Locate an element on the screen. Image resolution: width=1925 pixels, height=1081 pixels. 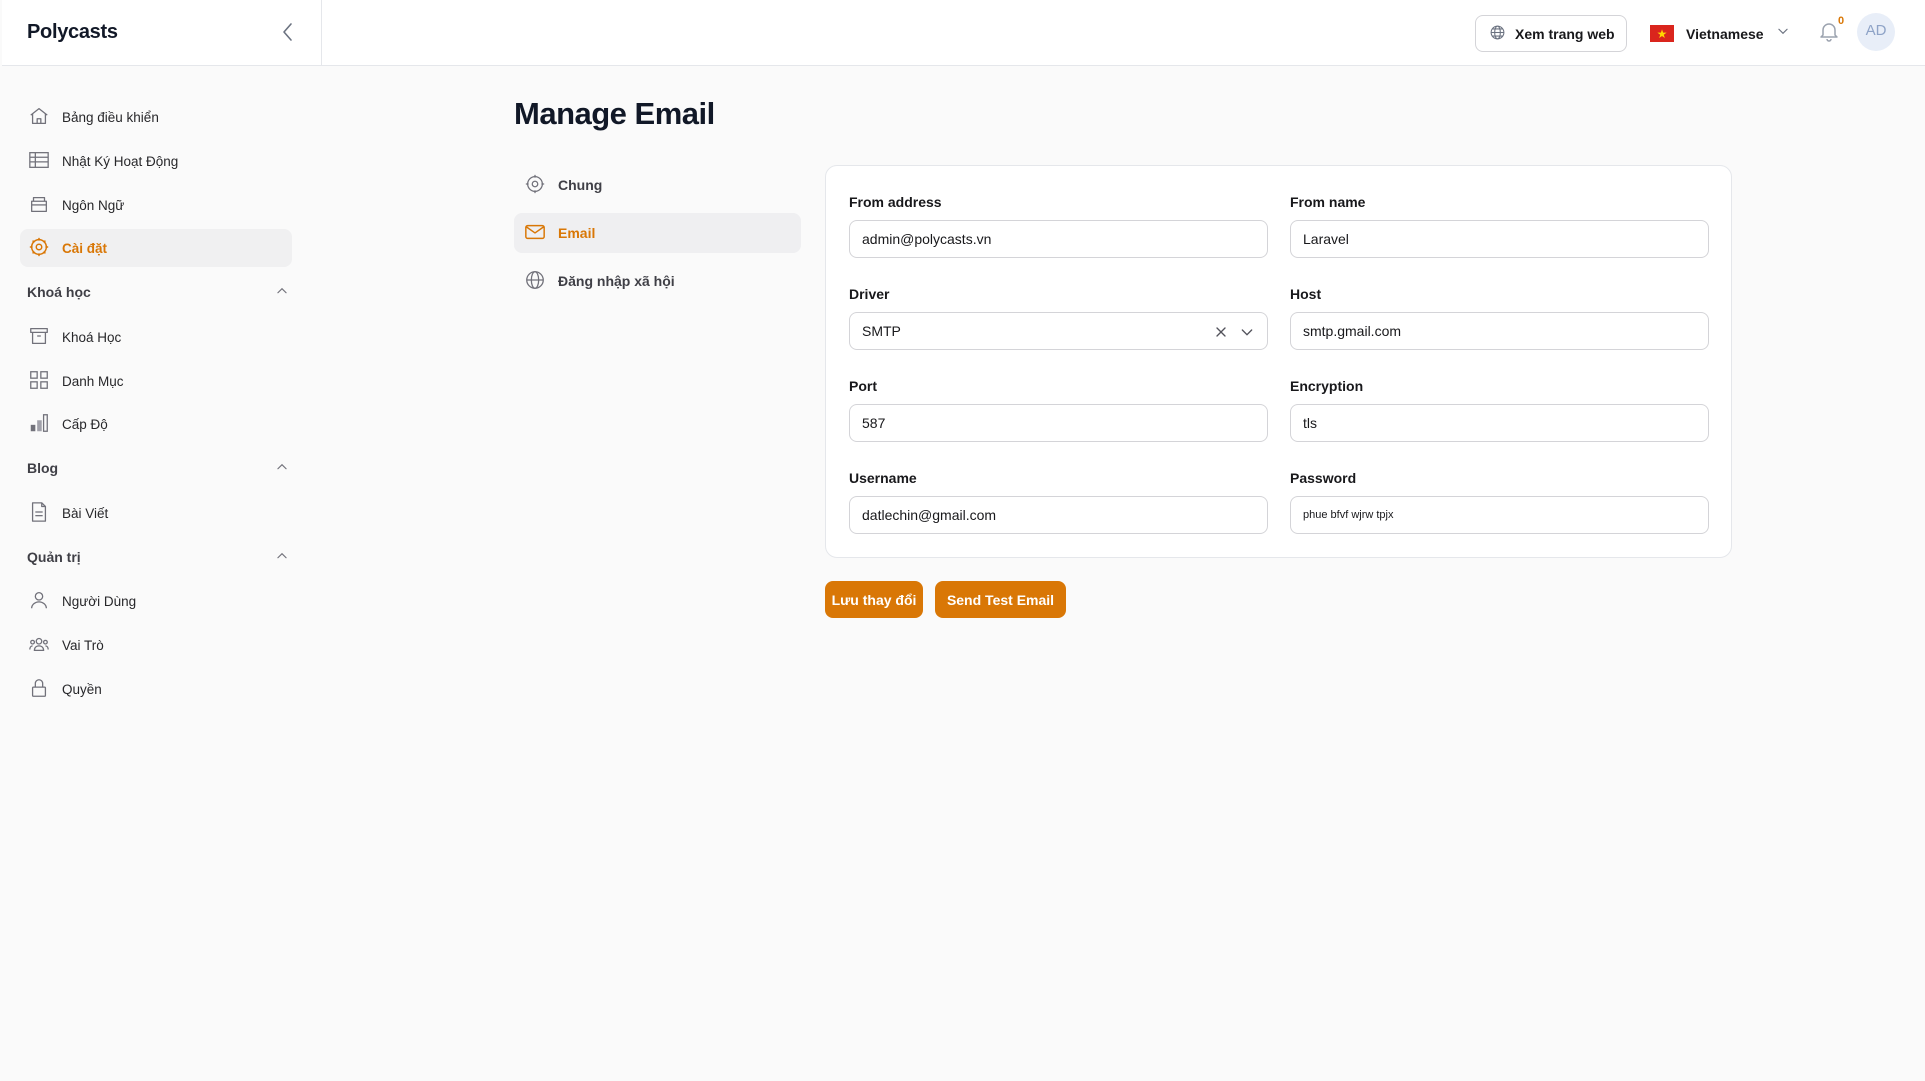
port-input is located at coordinates (1058, 423).